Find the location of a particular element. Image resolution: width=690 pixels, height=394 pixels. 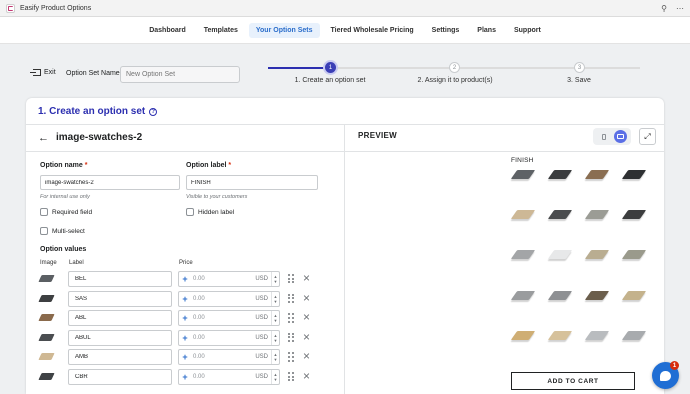

desktop-view-button is located at coordinates (620, 136).